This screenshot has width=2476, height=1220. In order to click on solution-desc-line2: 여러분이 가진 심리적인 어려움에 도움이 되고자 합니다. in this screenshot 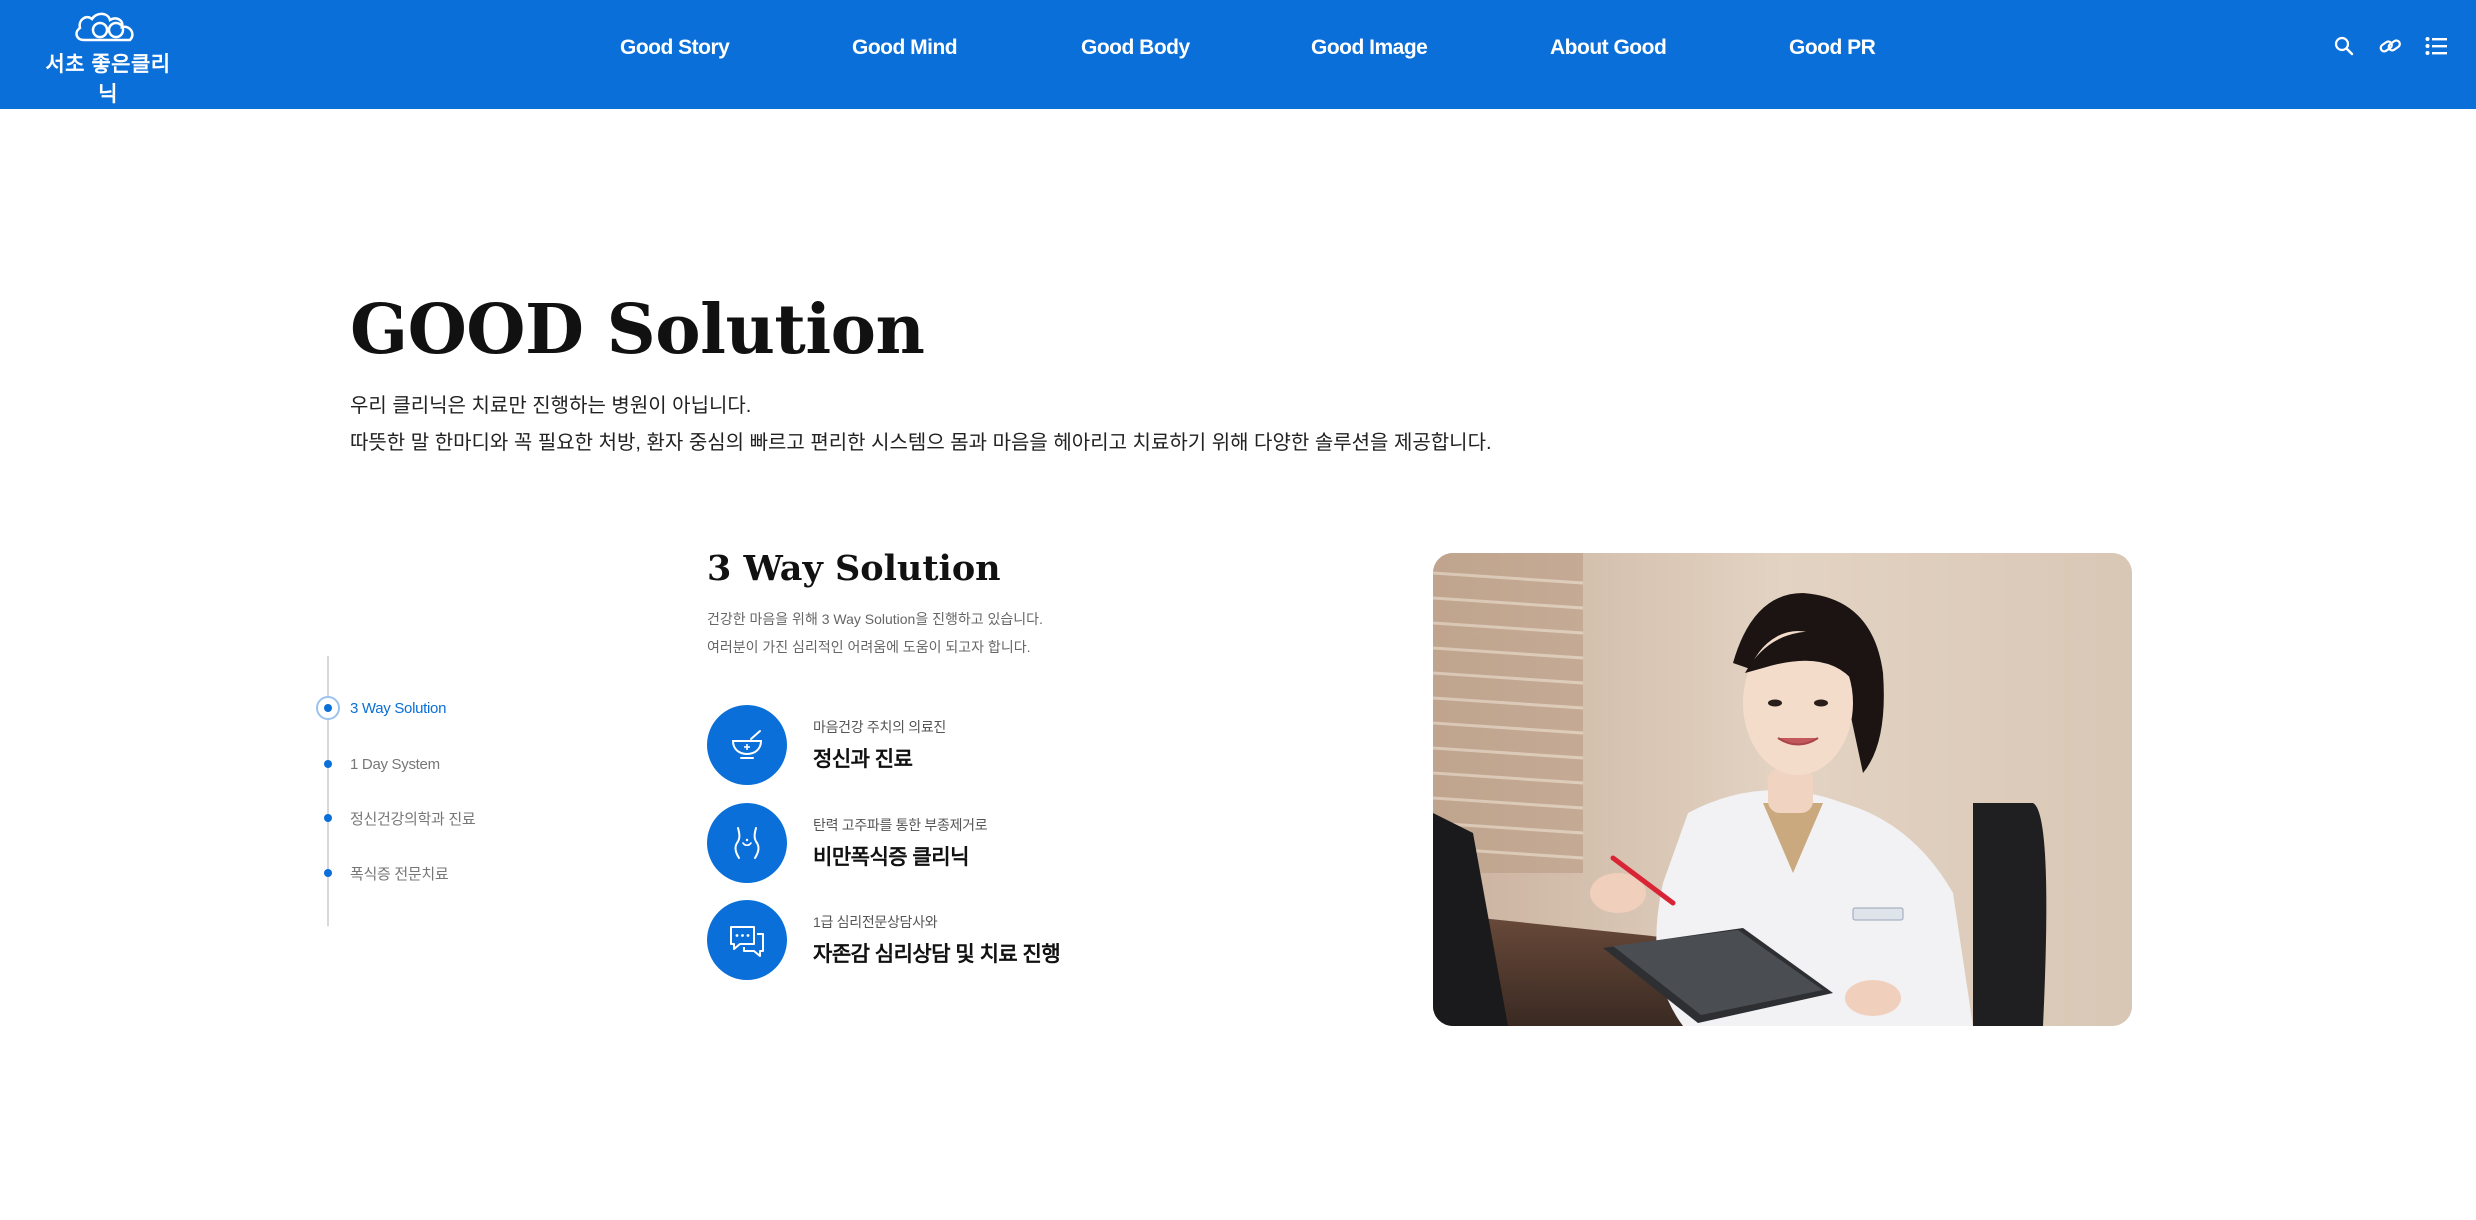, I will do `click(869, 647)`.